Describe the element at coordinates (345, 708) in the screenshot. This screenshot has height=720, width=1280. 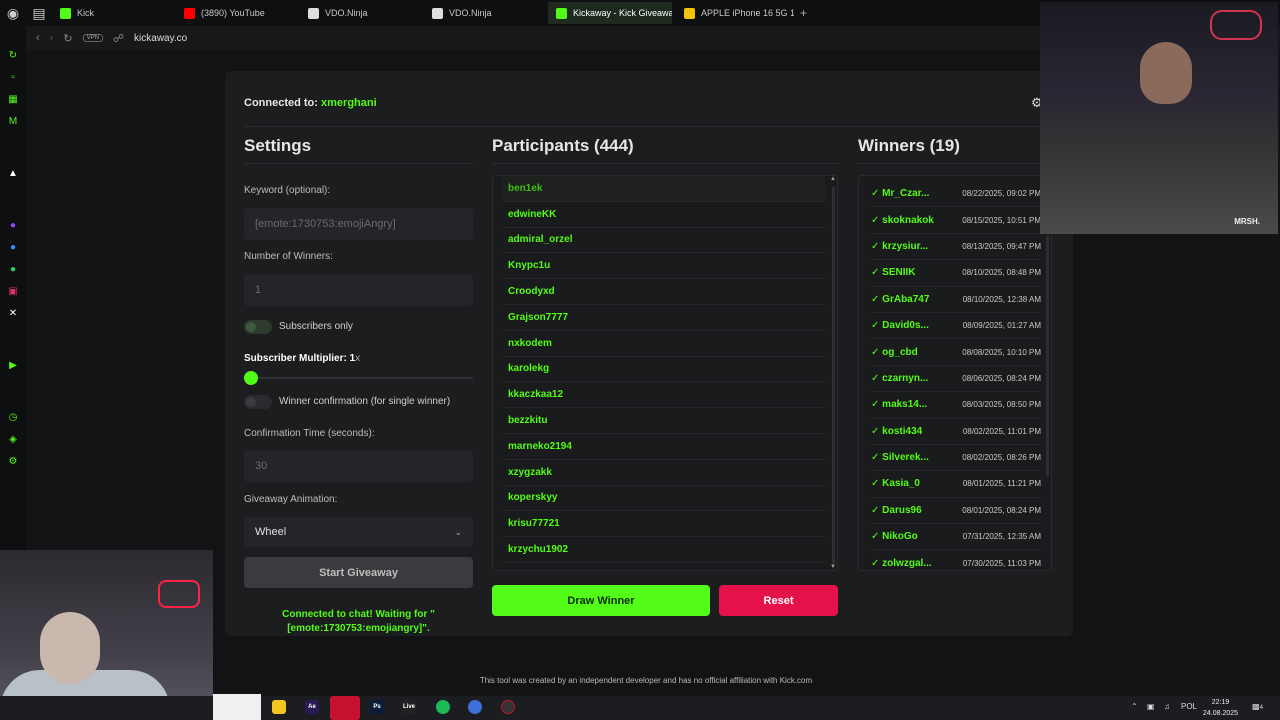
I see `taskbar-red-app-icon` at that location.